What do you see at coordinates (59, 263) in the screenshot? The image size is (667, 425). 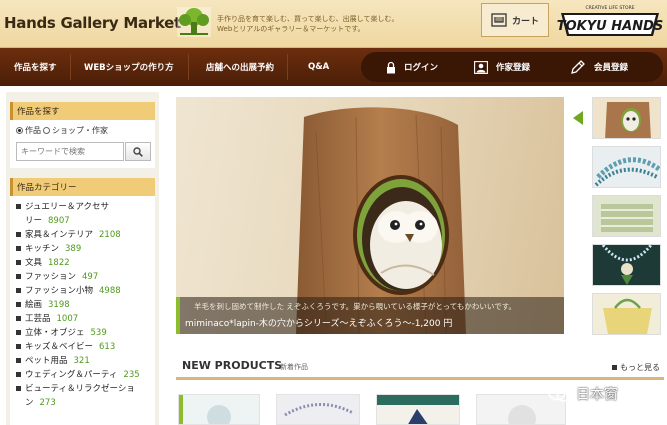 I see `category-count: 1822` at bounding box center [59, 263].